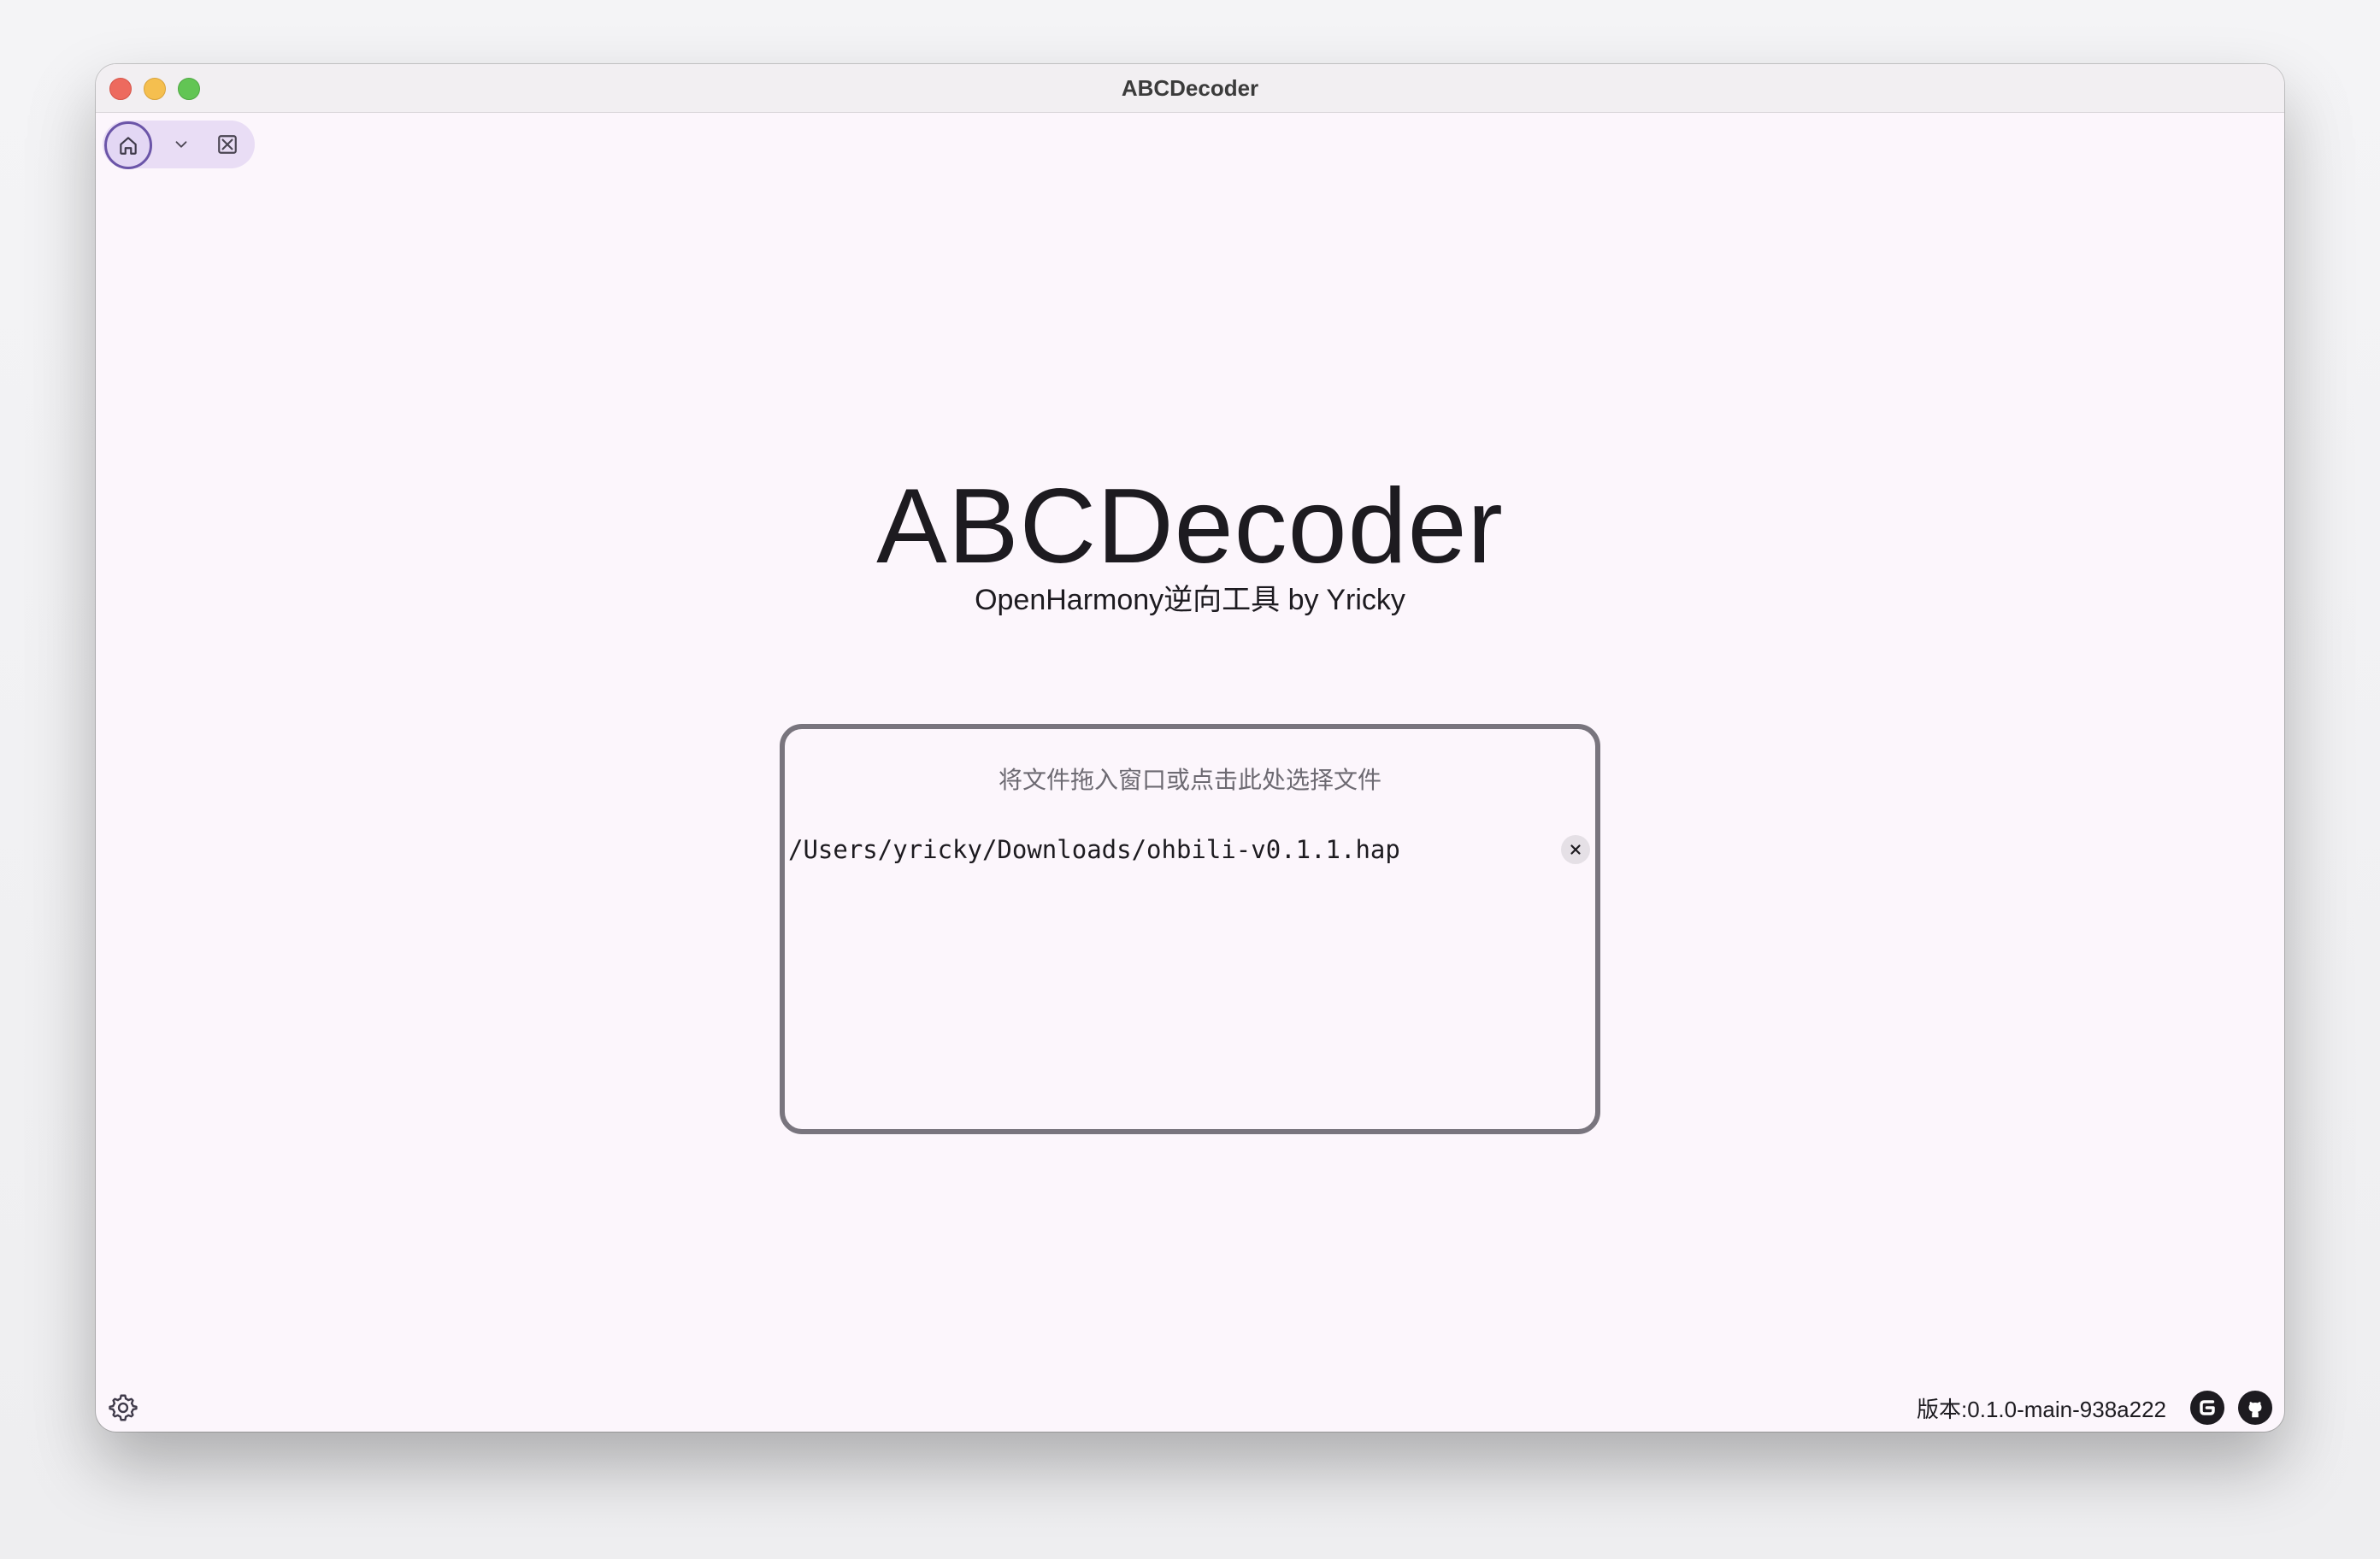  What do you see at coordinates (2042, 1409) in the screenshot?
I see `version-label: 版本:0.1.0-main-938a222` at bounding box center [2042, 1409].